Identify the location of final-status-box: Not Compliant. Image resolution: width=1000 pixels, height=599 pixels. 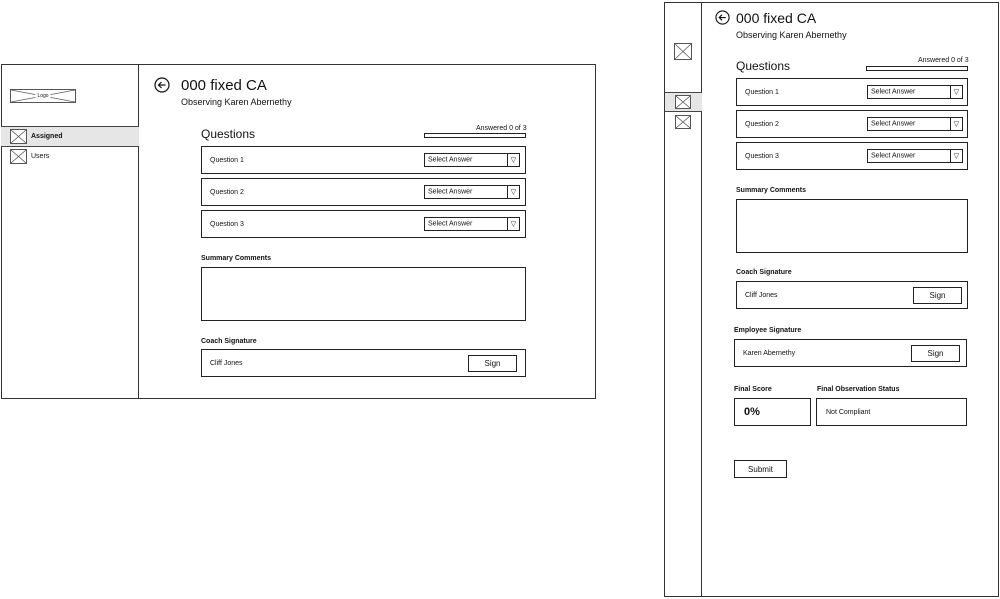
(891, 412).